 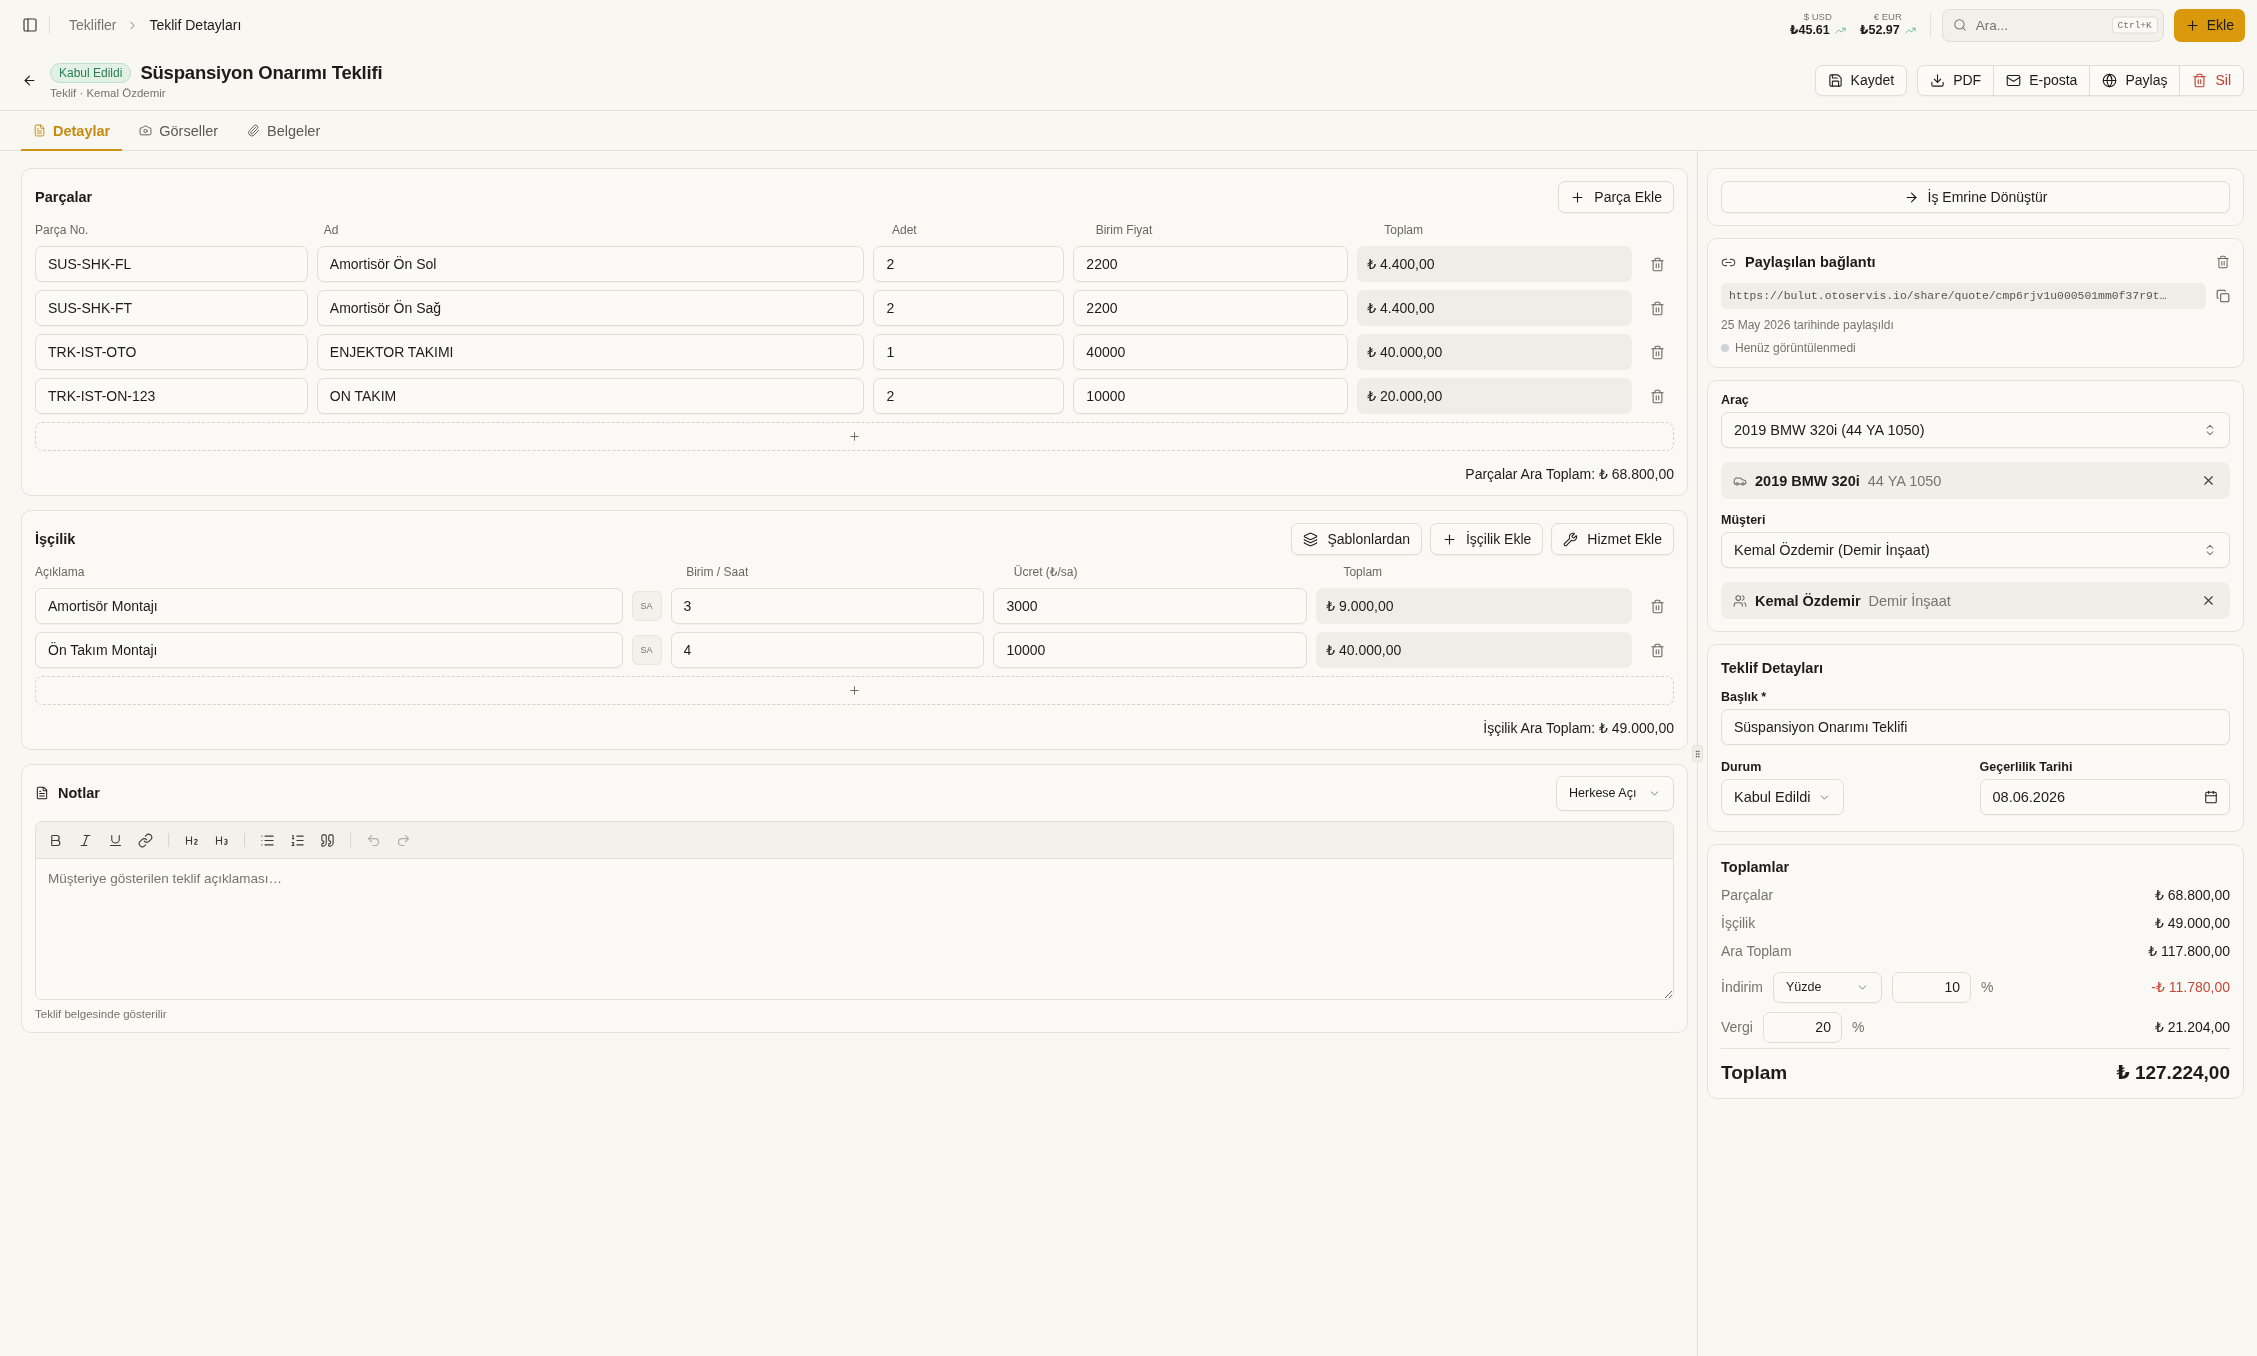 What do you see at coordinates (1975, 550) in the screenshot?
I see `customer-select: Kemal Özdemir (Demir İnşaat)` at bounding box center [1975, 550].